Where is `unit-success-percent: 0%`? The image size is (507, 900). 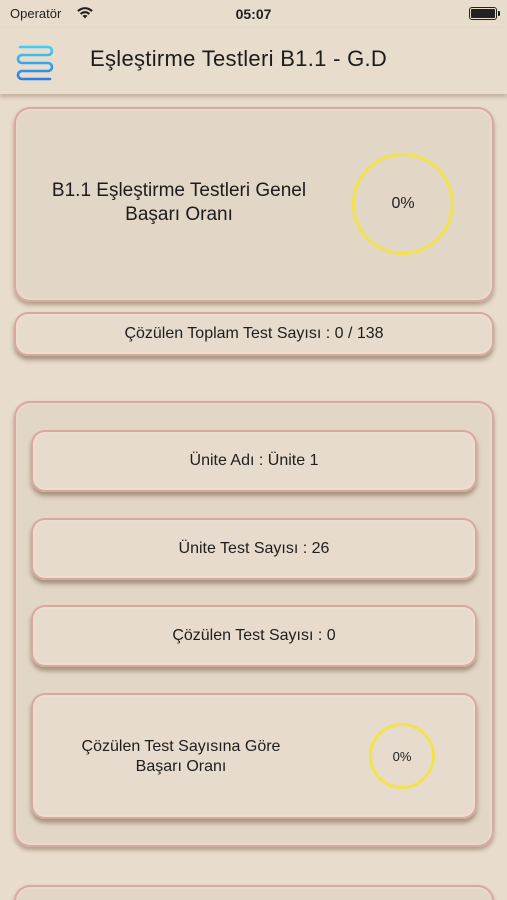
unit-success-percent: 0% is located at coordinates (402, 756).